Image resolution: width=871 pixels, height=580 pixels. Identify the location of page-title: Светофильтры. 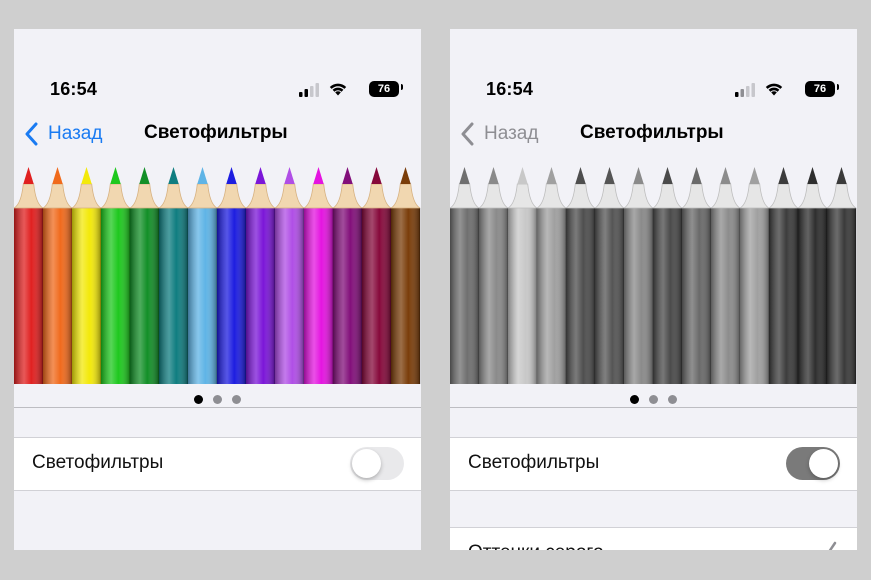
(652, 132).